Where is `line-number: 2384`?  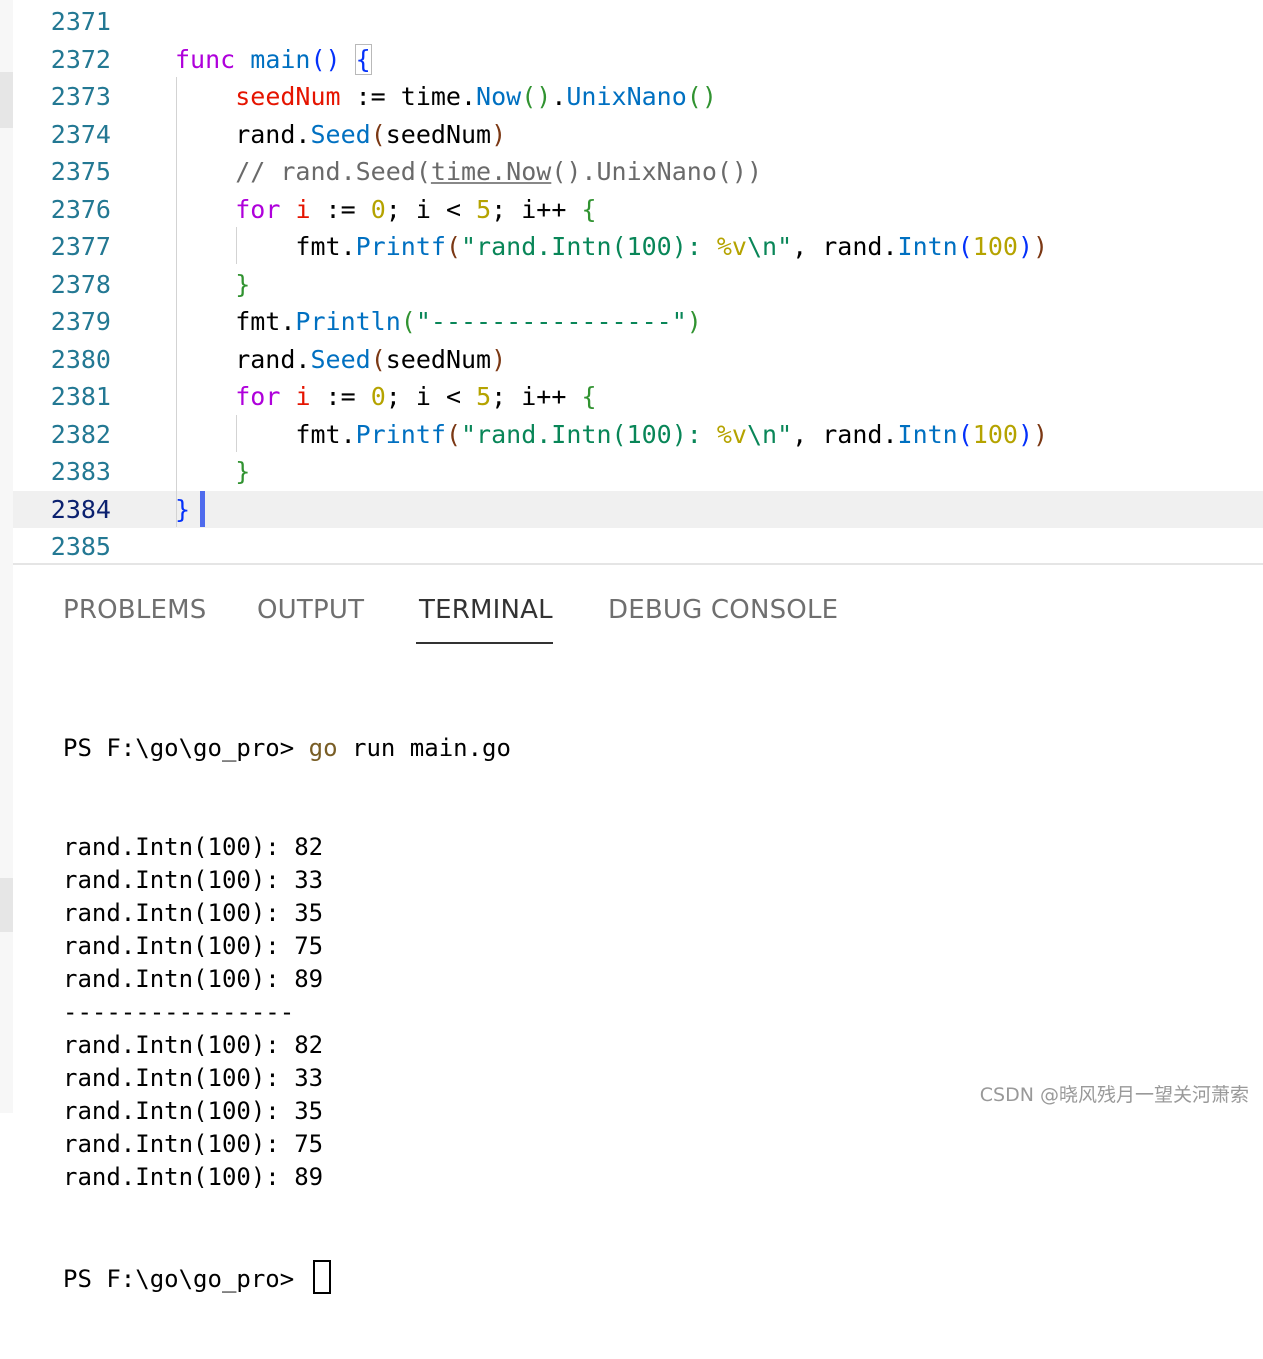
line-number: 2384 is located at coordinates (80, 509).